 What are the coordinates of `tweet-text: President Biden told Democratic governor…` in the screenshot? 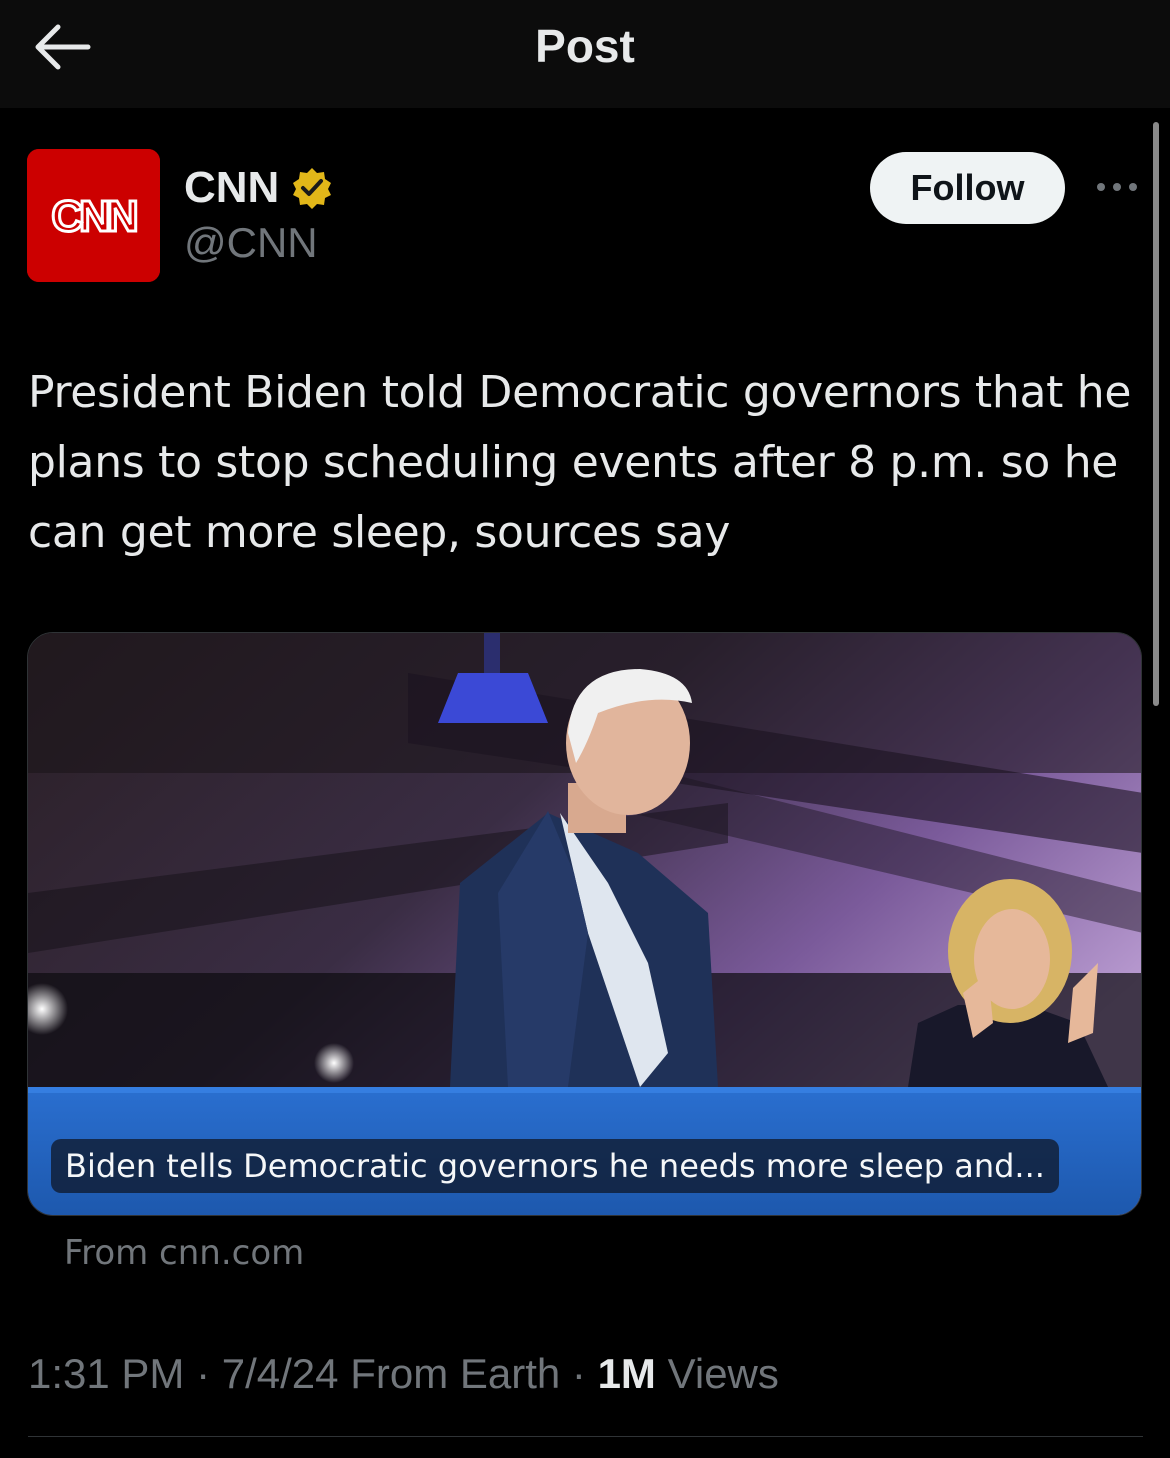 It's located at (580, 462).